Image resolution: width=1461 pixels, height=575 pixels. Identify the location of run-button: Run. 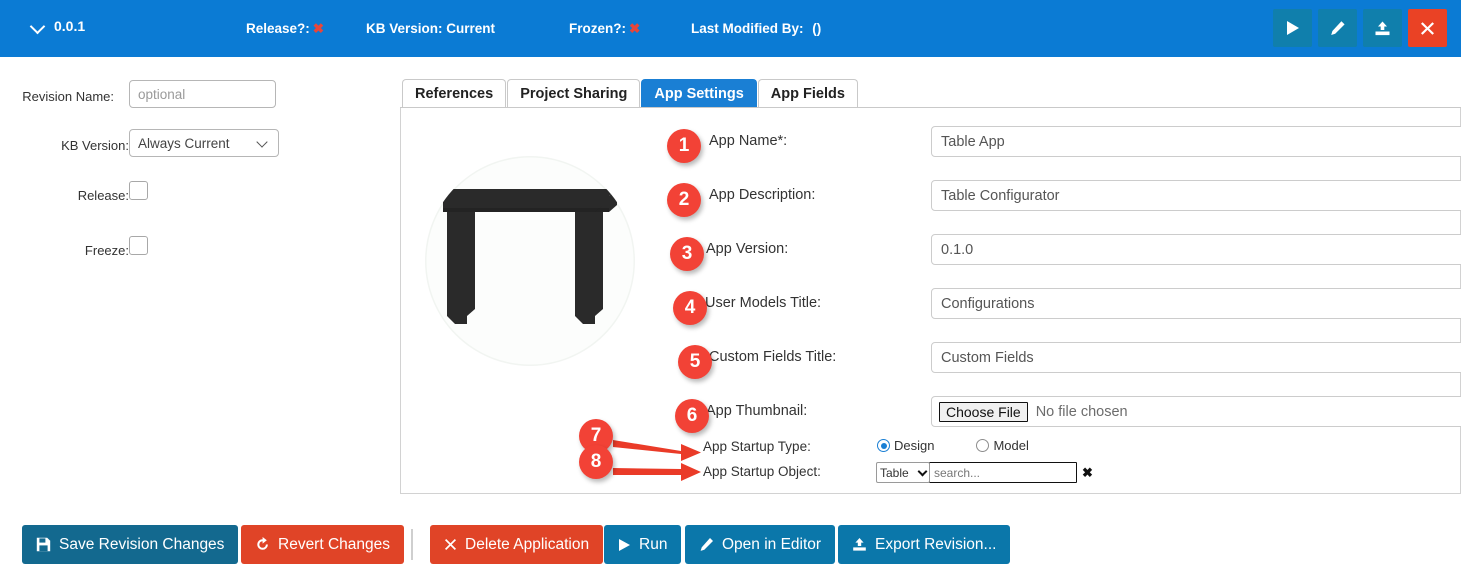
(643, 544).